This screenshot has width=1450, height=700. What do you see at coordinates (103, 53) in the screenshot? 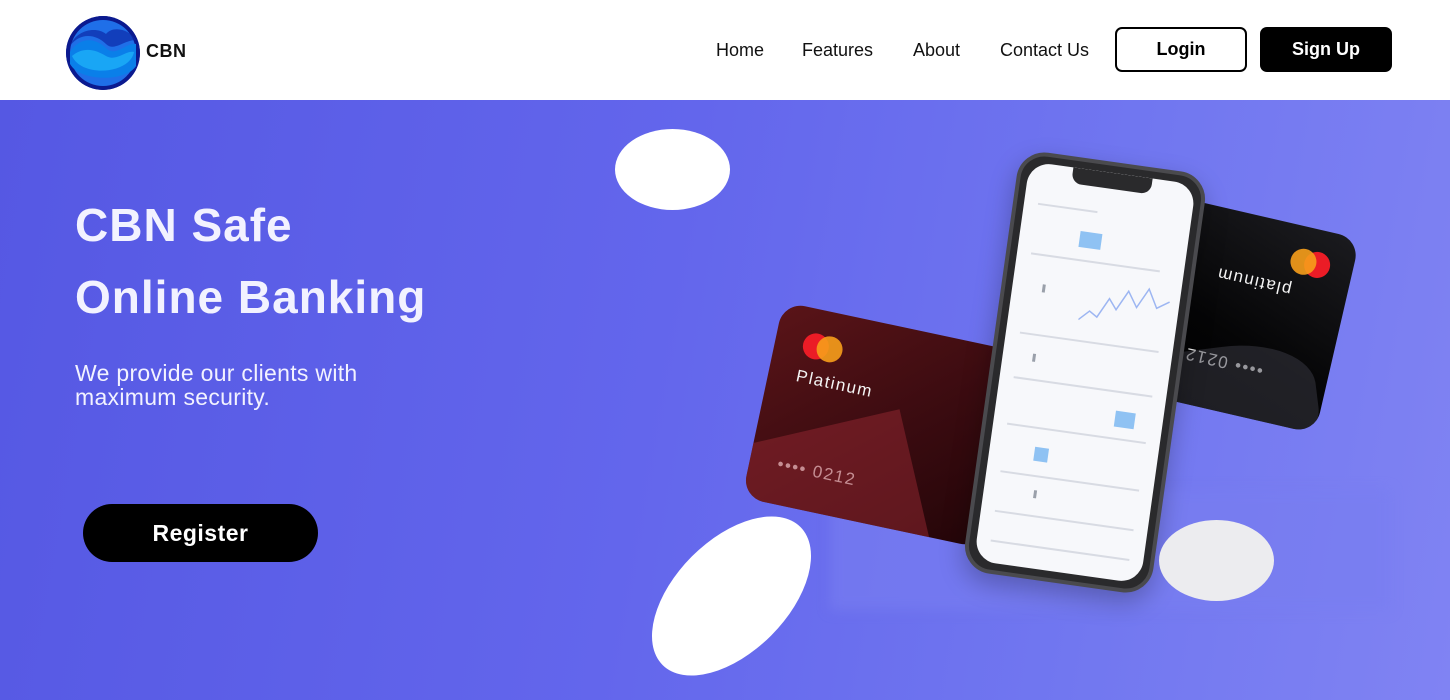
I see `cbn-logo-icon` at bounding box center [103, 53].